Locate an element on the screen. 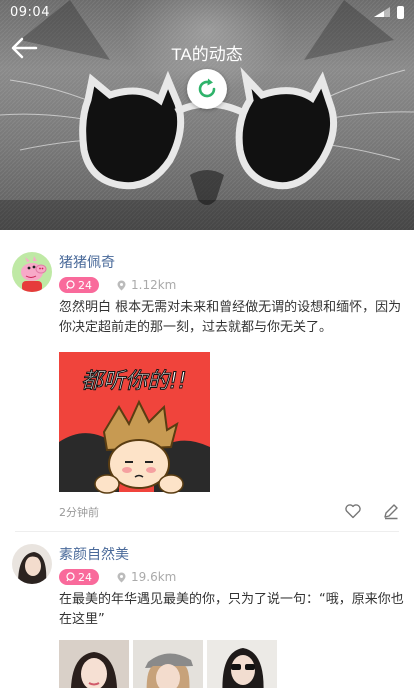 The image size is (414, 688). page-title: TA的动态 is located at coordinates (207, 54).